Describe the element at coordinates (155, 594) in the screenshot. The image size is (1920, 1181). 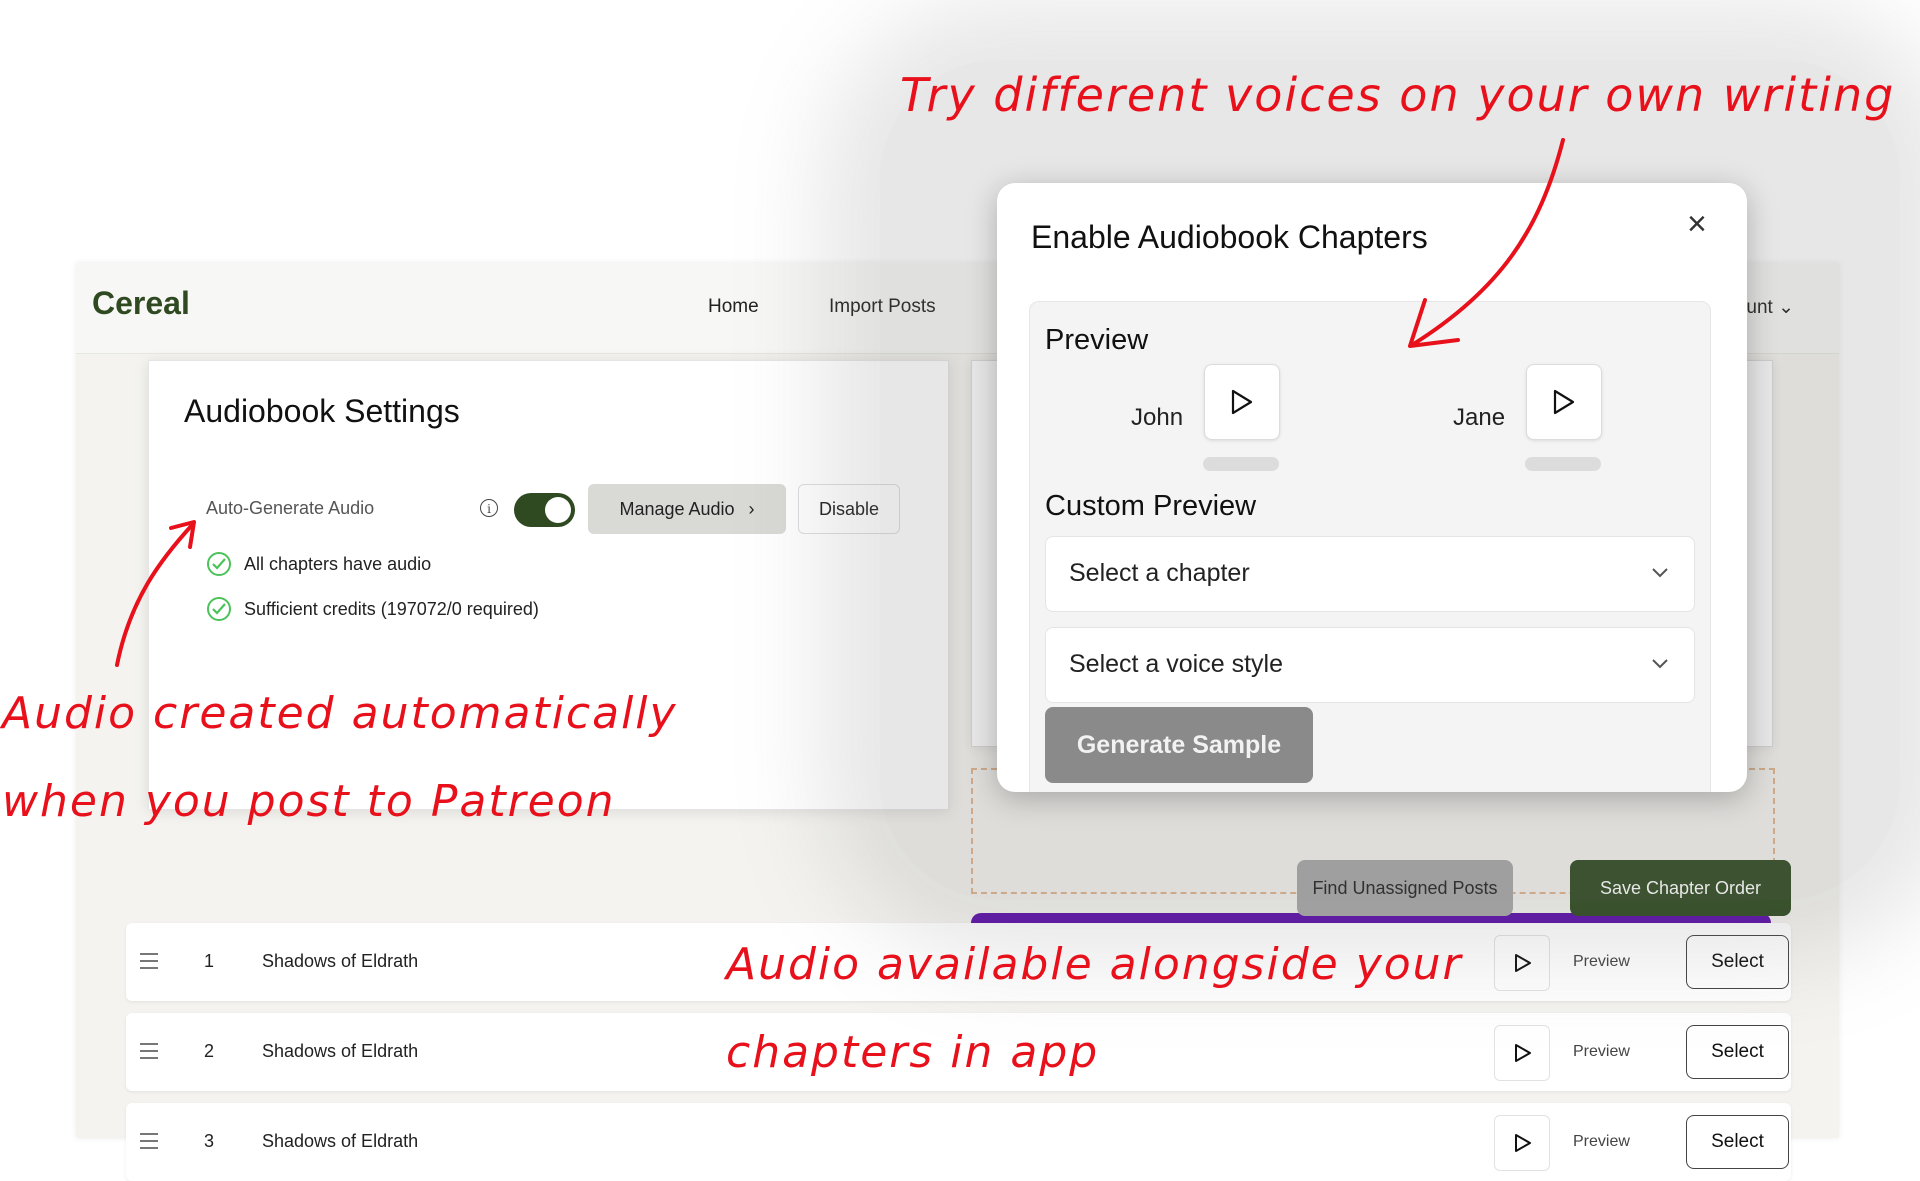
I see `annotation-arrow-left` at that location.